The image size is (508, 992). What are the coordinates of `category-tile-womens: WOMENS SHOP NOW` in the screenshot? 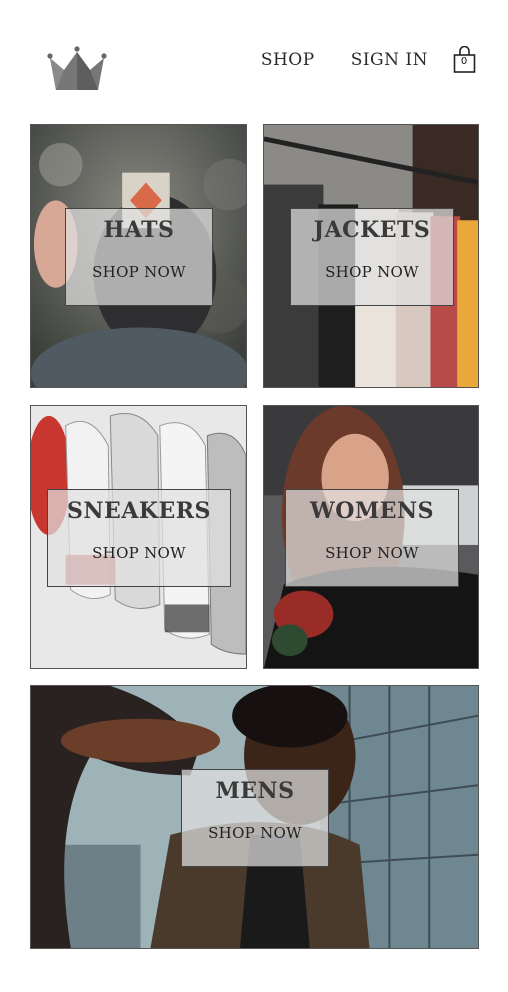 It's located at (371, 537).